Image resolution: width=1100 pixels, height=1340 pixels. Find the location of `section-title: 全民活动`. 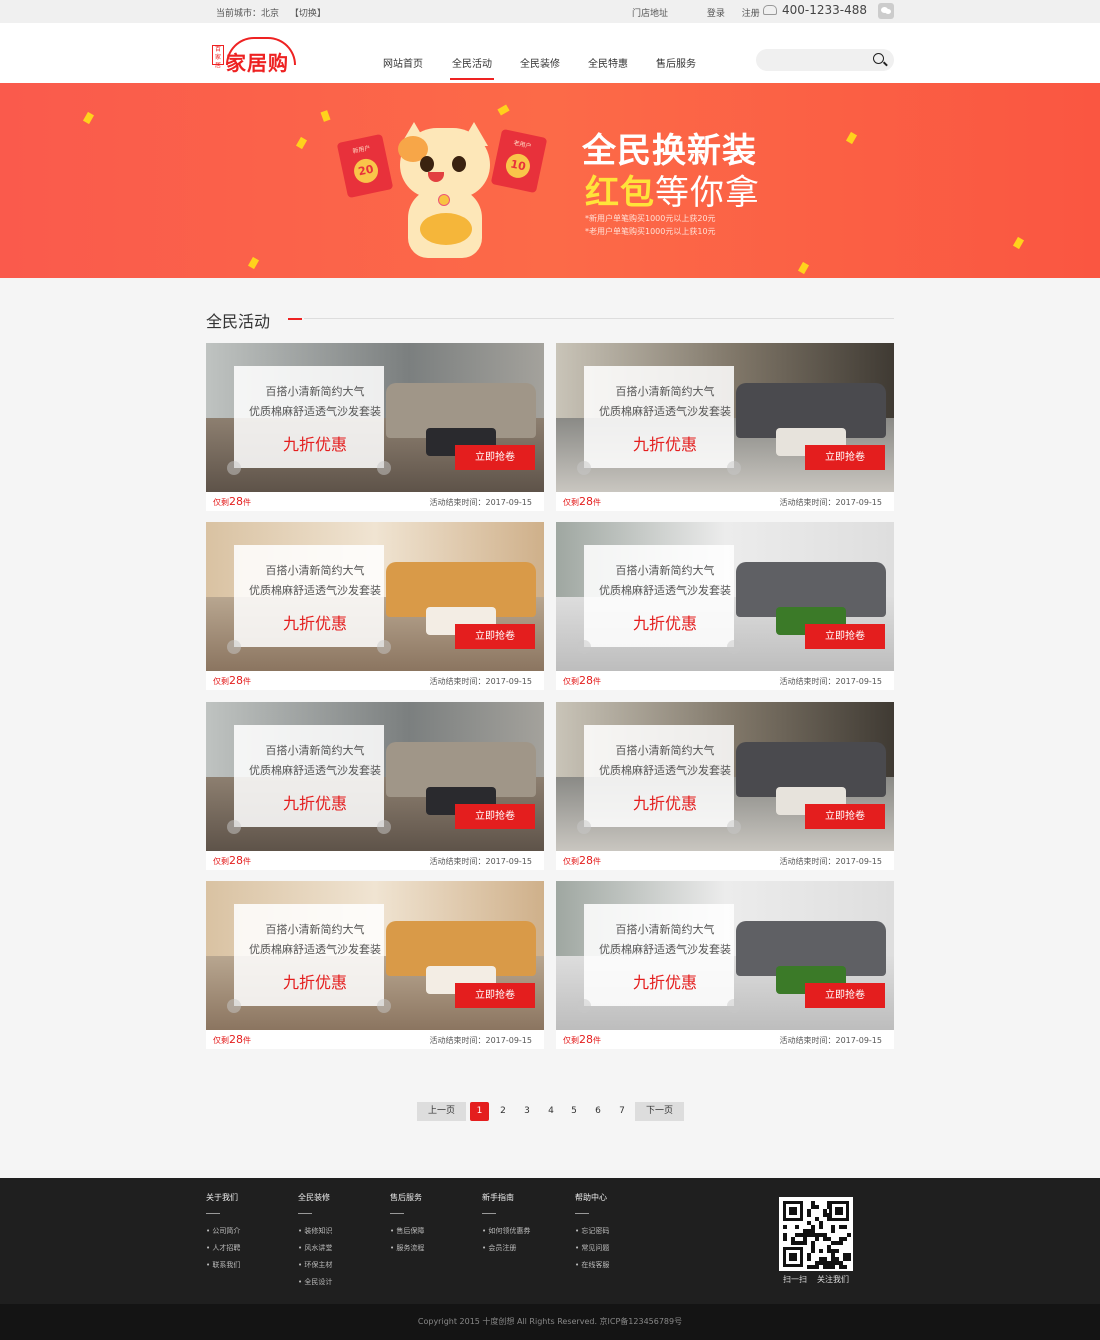

section-title: 全民活动 is located at coordinates (238, 321).